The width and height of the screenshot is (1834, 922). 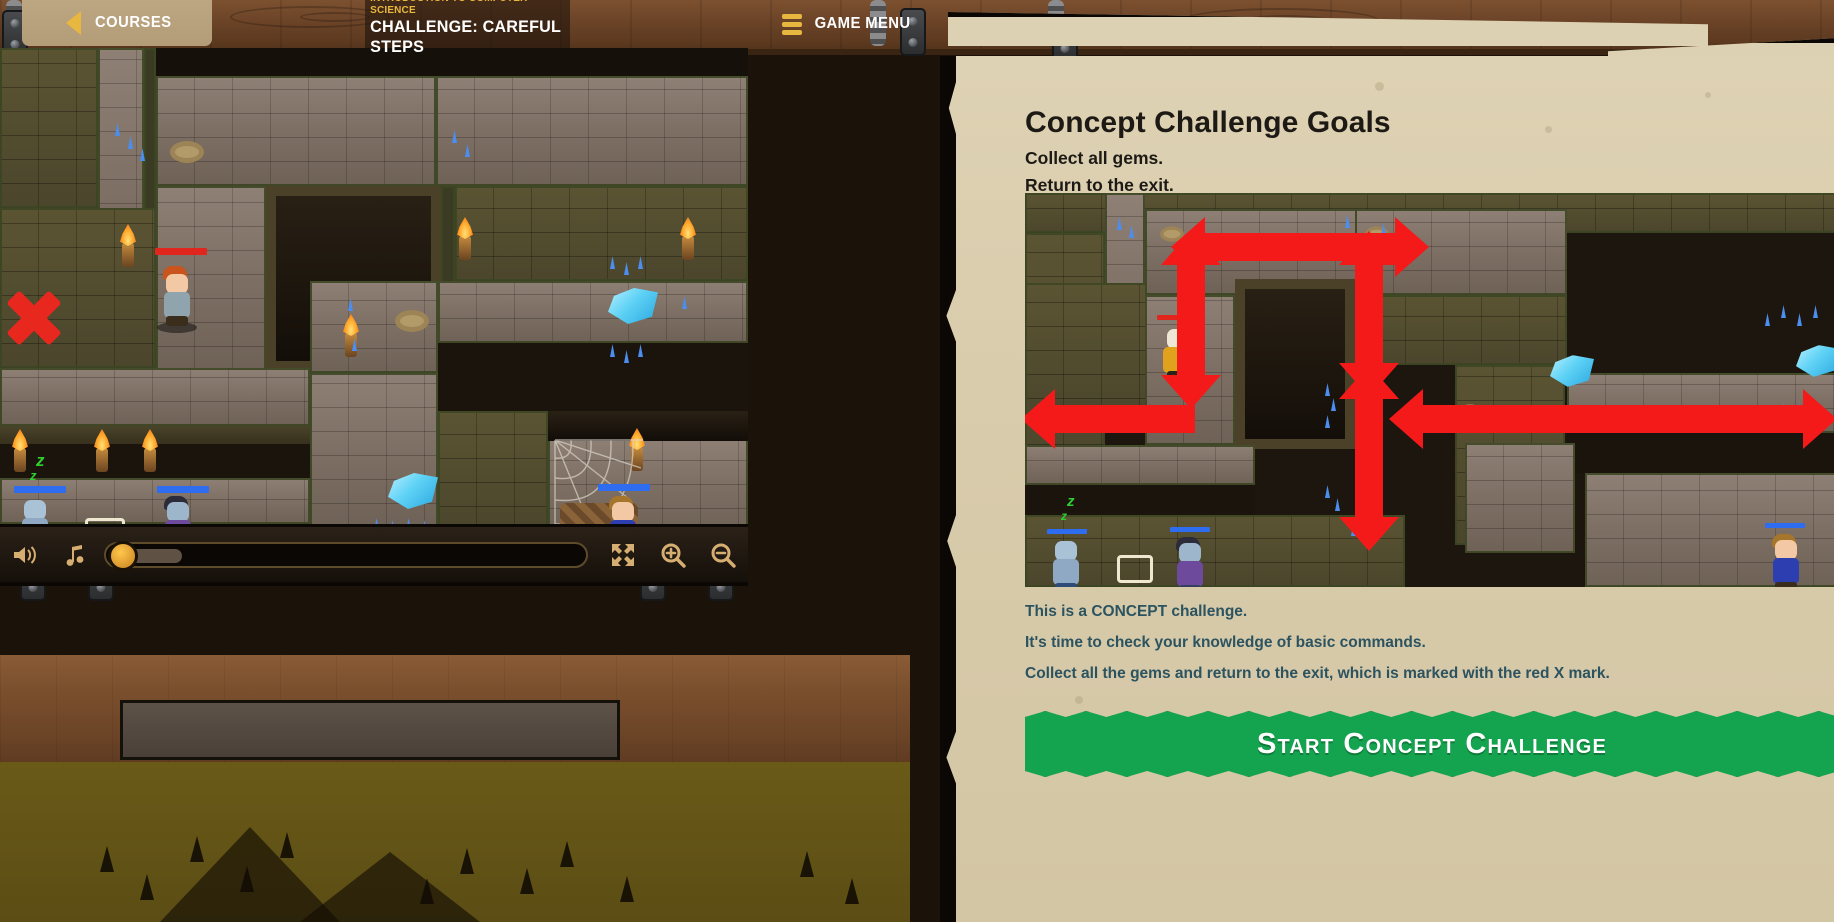 I want to click on magnifier-minus-icon, so click(x=723, y=555).